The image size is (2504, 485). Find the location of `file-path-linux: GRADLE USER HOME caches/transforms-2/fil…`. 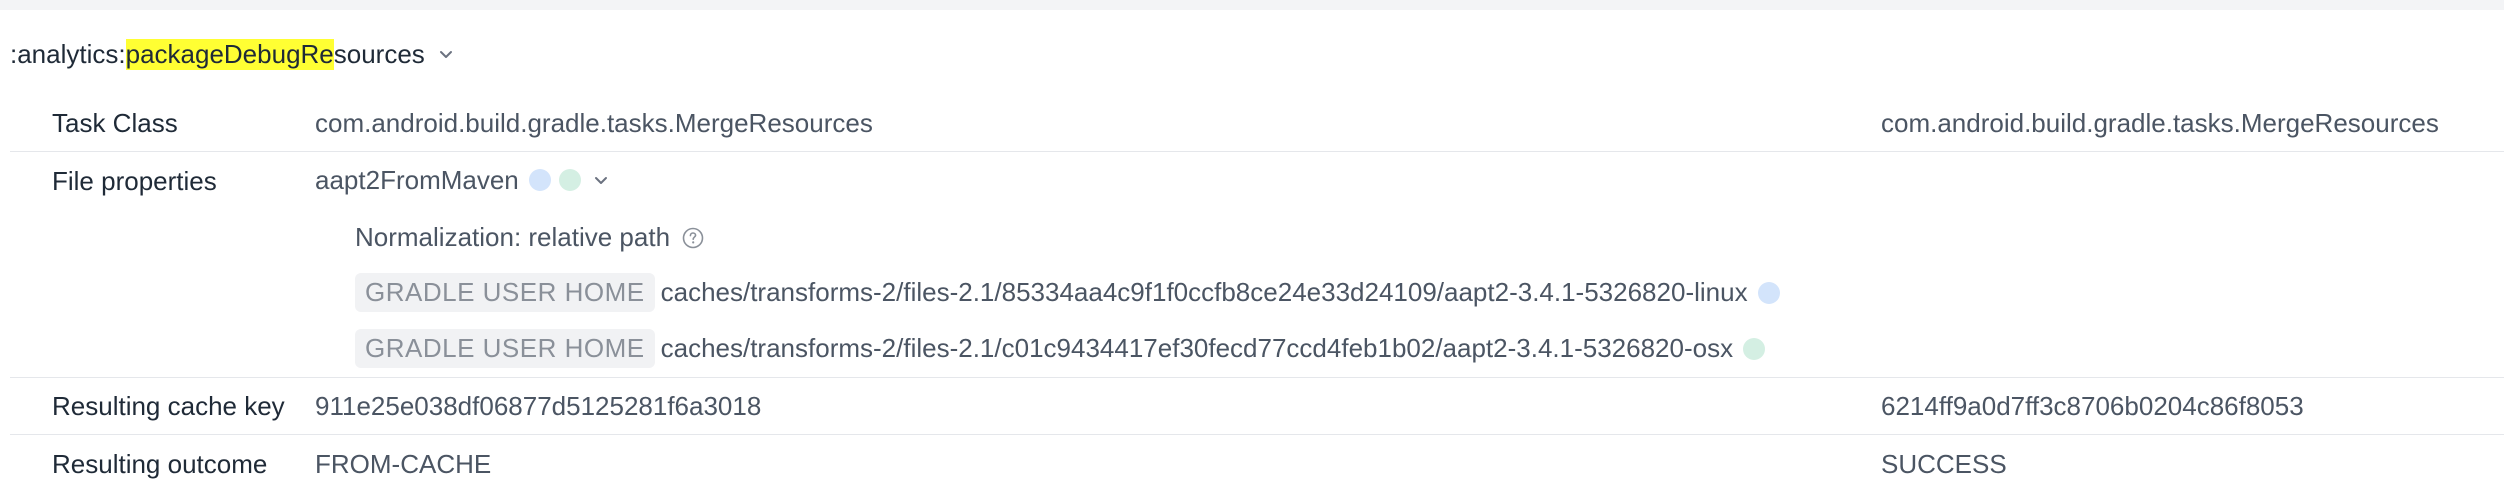

file-path-linux: GRADLE USER HOME caches/transforms-2/fil… is located at coordinates (1067, 292).